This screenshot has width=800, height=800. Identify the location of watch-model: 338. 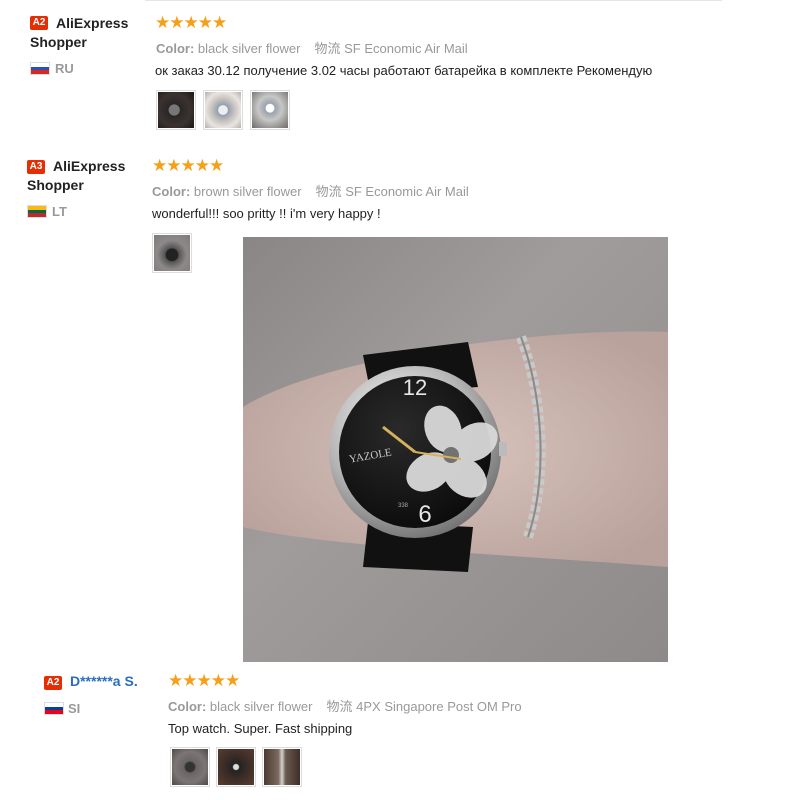
(403, 506).